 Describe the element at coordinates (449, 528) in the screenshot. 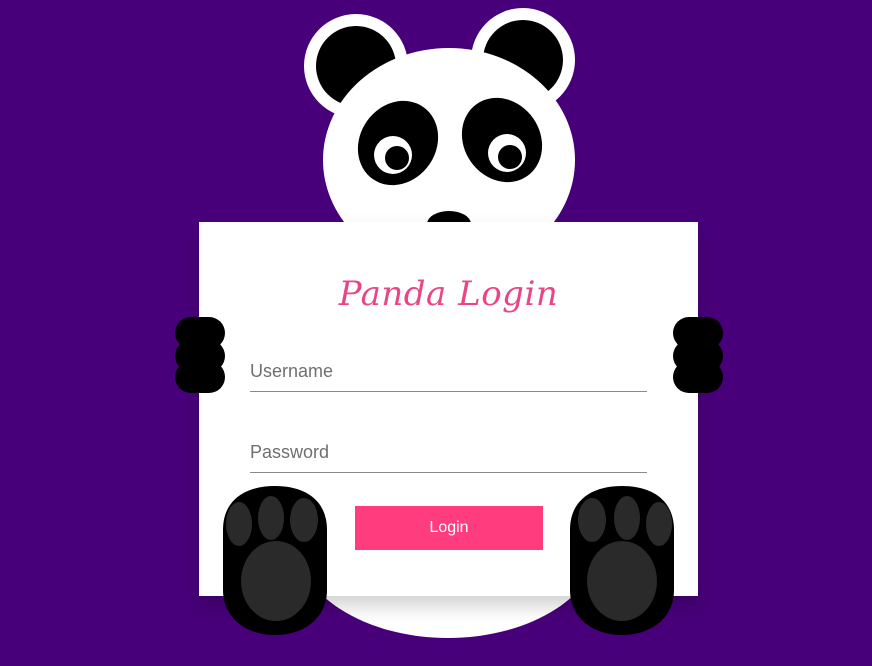

I see `login-button: Login` at that location.